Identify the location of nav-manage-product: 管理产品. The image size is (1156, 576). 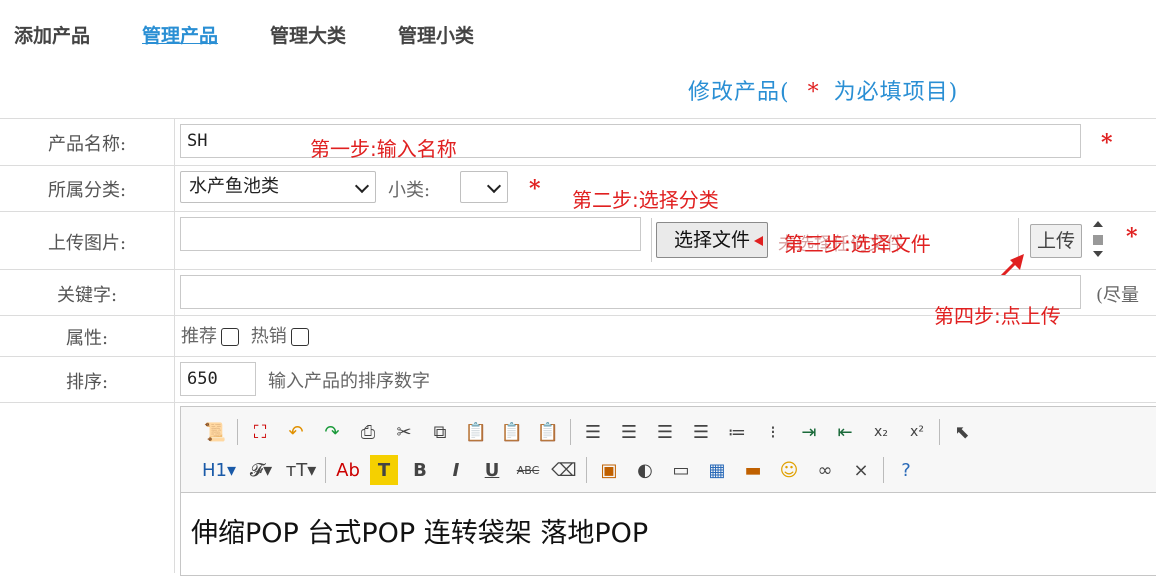
(180, 34).